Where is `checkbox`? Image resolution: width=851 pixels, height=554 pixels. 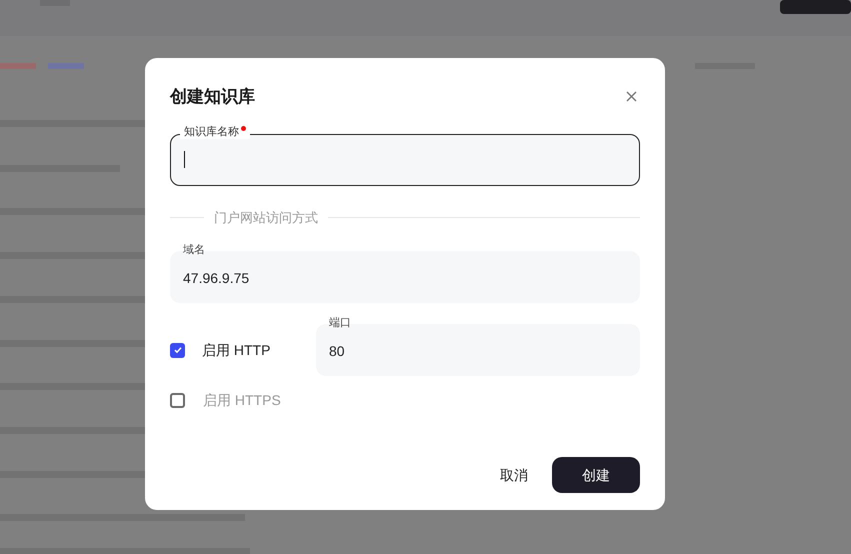 checkbox is located at coordinates (177, 350).